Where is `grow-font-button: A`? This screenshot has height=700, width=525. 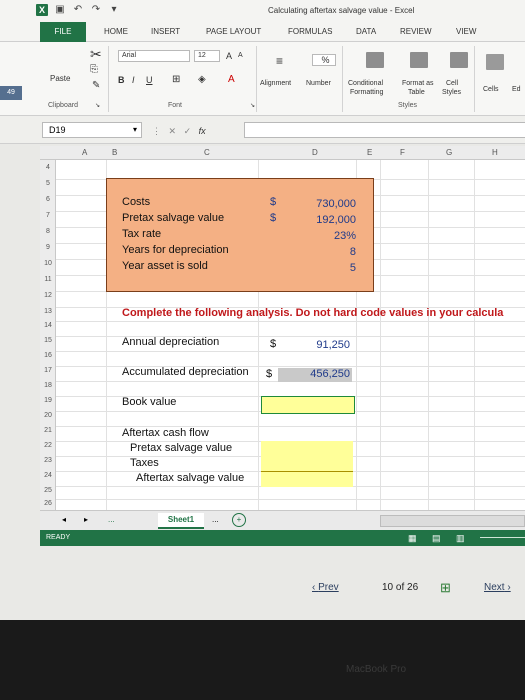
grow-font-button: A is located at coordinates (229, 56).